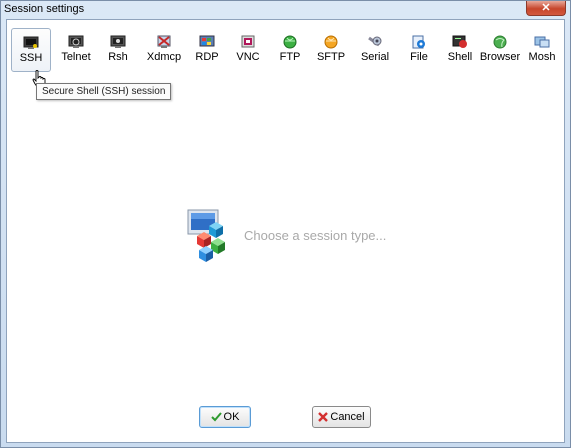  What do you see at coordinates (375, 41) in the screenshot?
I see `serial-icon` at bounding box center [375, 41].